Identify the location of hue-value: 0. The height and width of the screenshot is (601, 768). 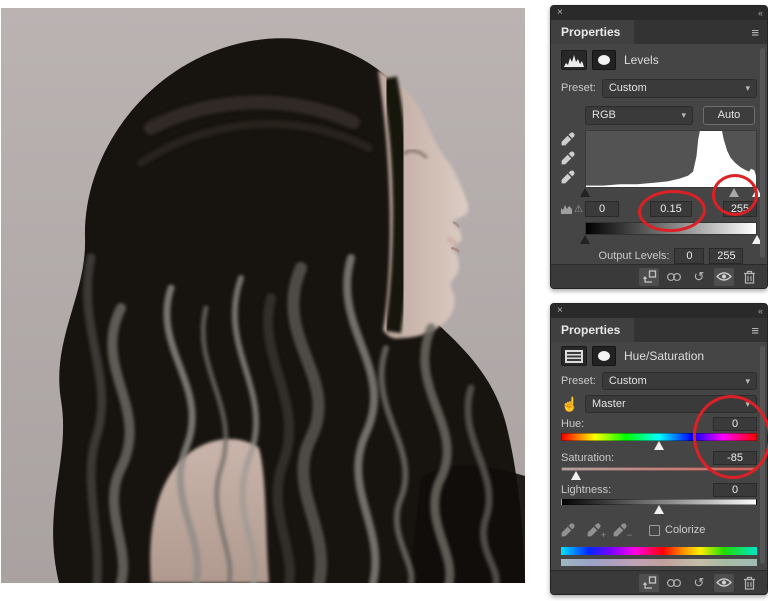
(735, 424).